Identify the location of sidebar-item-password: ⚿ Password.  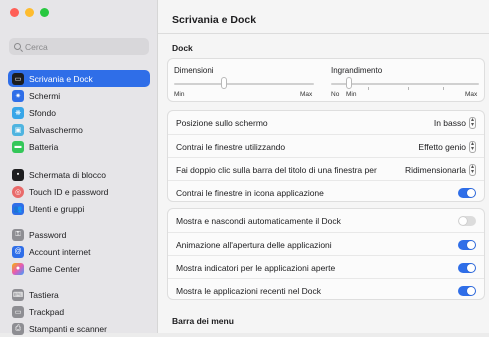
(79, 234).